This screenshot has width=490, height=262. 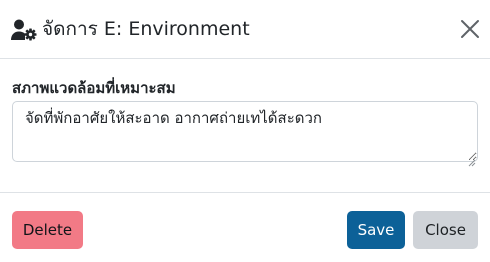 What do you see at coordinates (445, 230) in the screenshot?
I see `close-button: Close` at bounding box center [445, 230].